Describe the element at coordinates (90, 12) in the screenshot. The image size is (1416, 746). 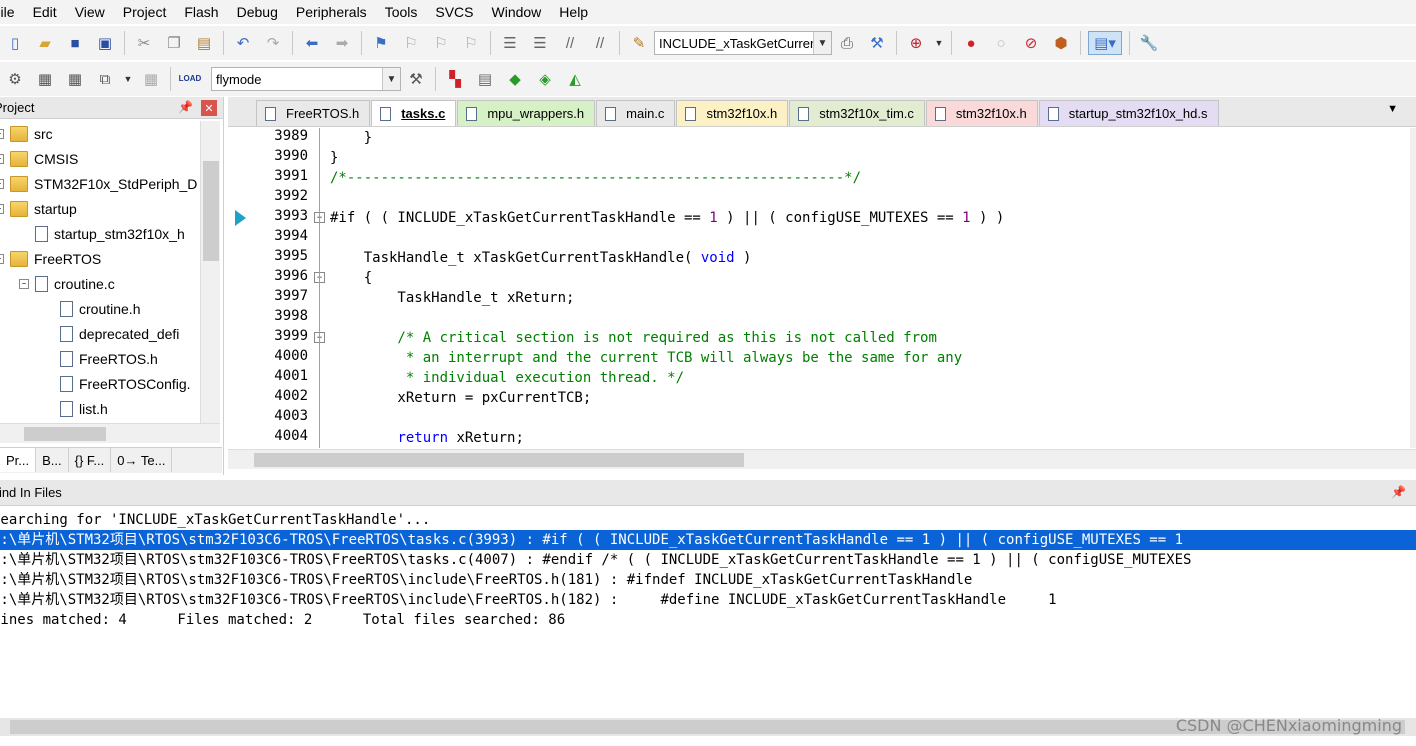
I see `menu-view: View` at that location.